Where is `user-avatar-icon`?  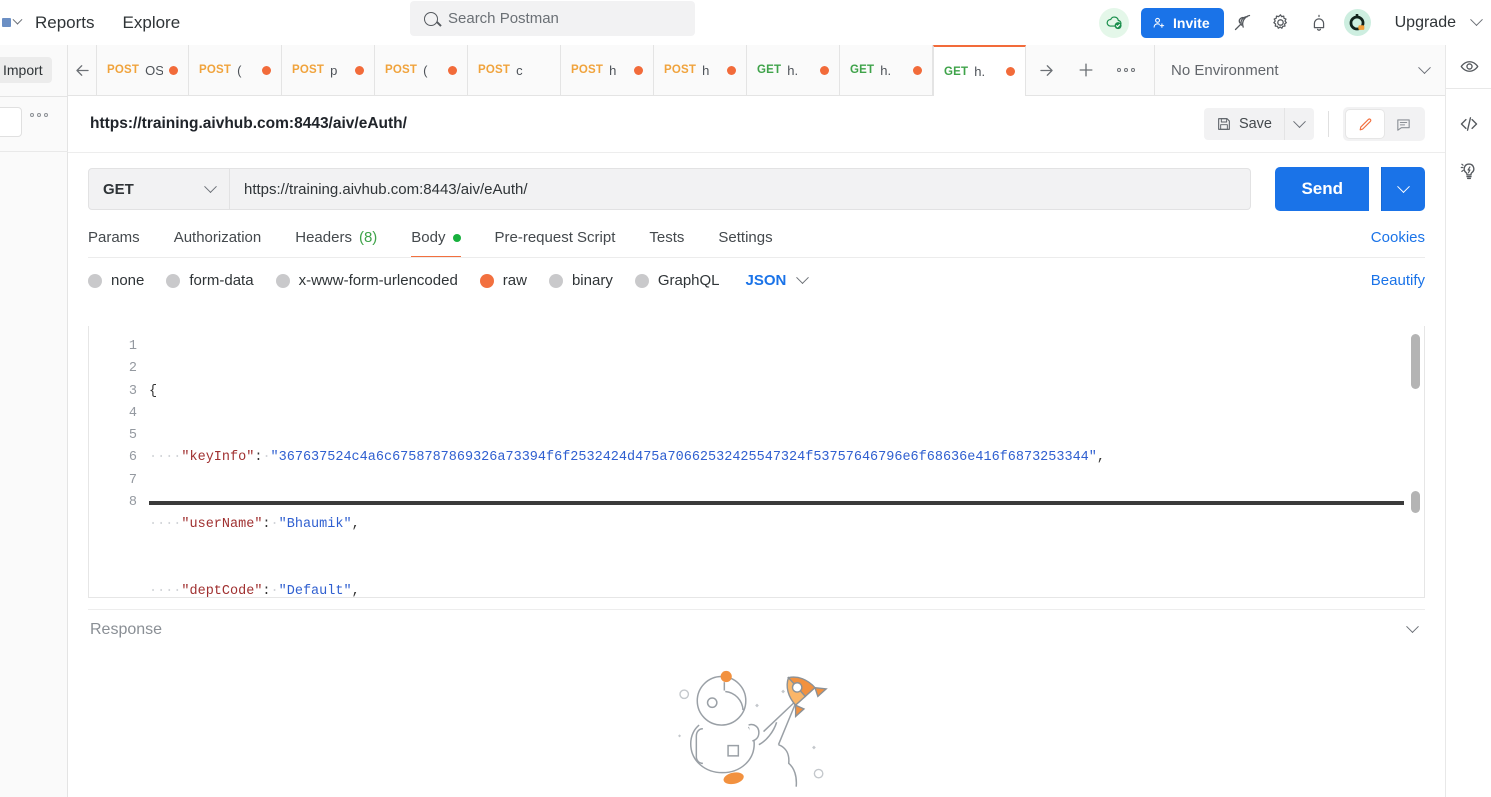 user-avatar-icon is located at coordinates (1357, 22).